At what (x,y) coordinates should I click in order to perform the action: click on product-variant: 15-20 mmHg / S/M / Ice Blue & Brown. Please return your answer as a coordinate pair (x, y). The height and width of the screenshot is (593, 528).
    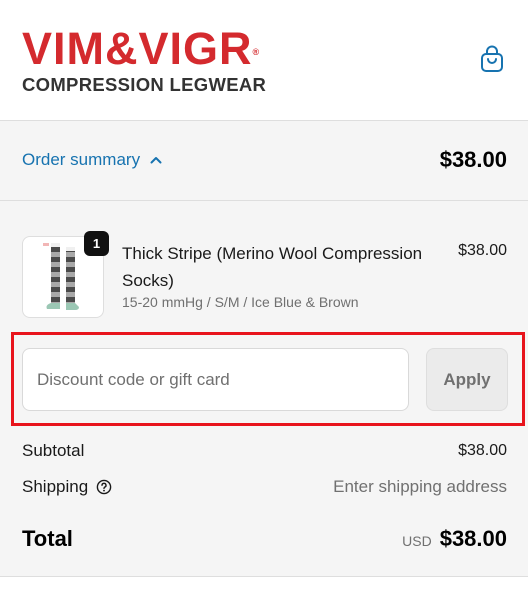
    Looking at the image, I should click on (240, 302).